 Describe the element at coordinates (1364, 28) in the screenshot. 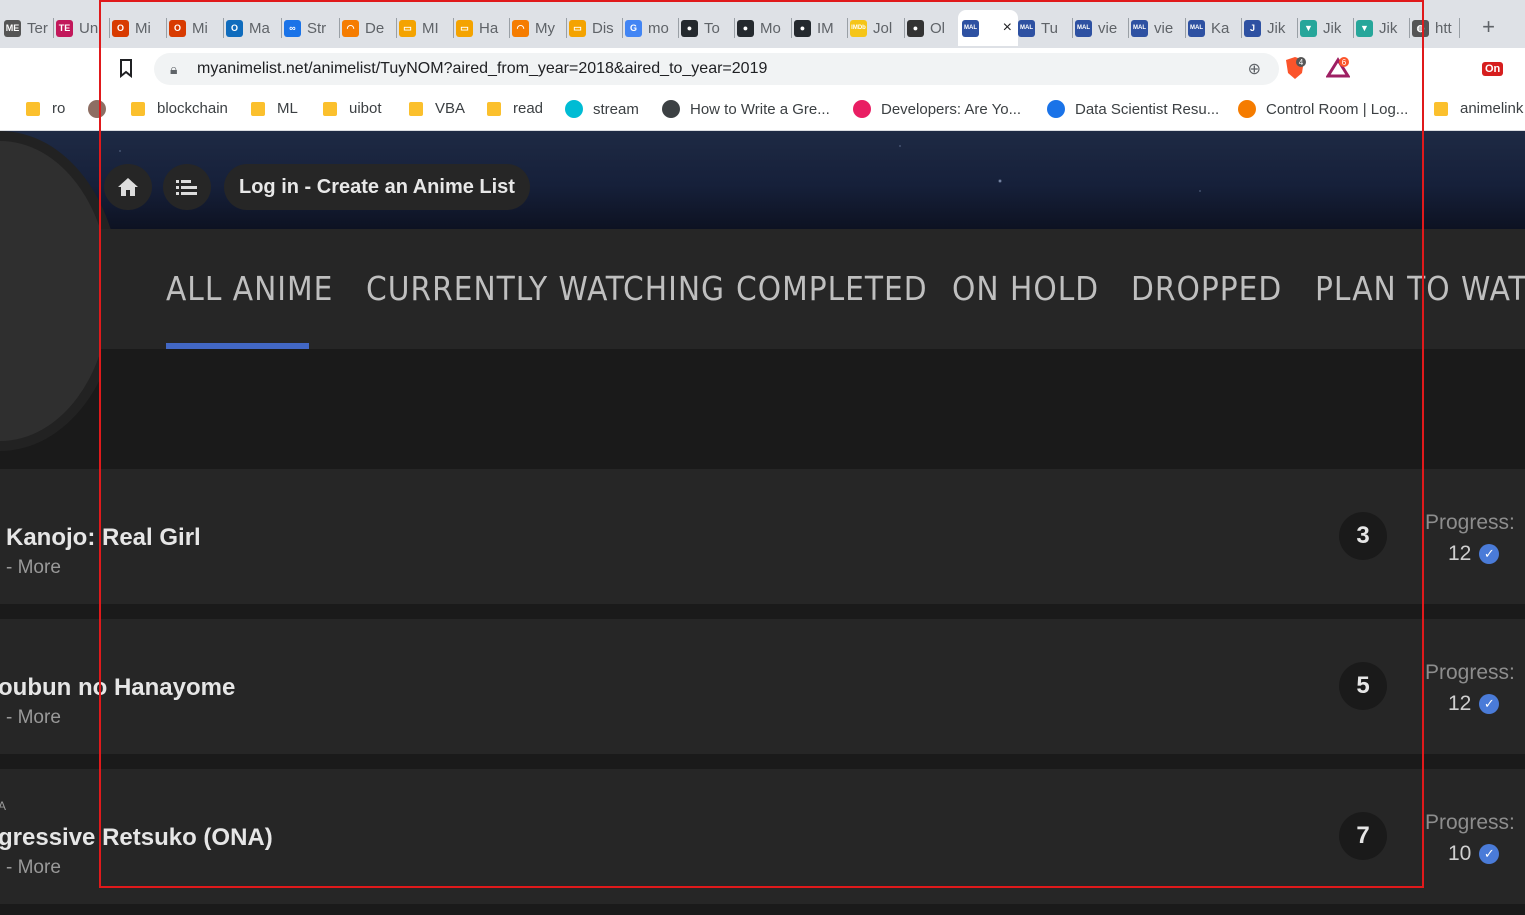

I see `tab-favicon-icon: ▼` at that location.